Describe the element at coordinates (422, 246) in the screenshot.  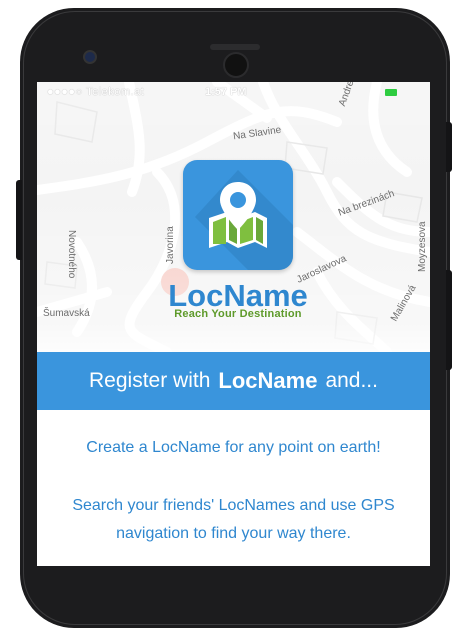
I see `street-label: Moyzesova` at that location.